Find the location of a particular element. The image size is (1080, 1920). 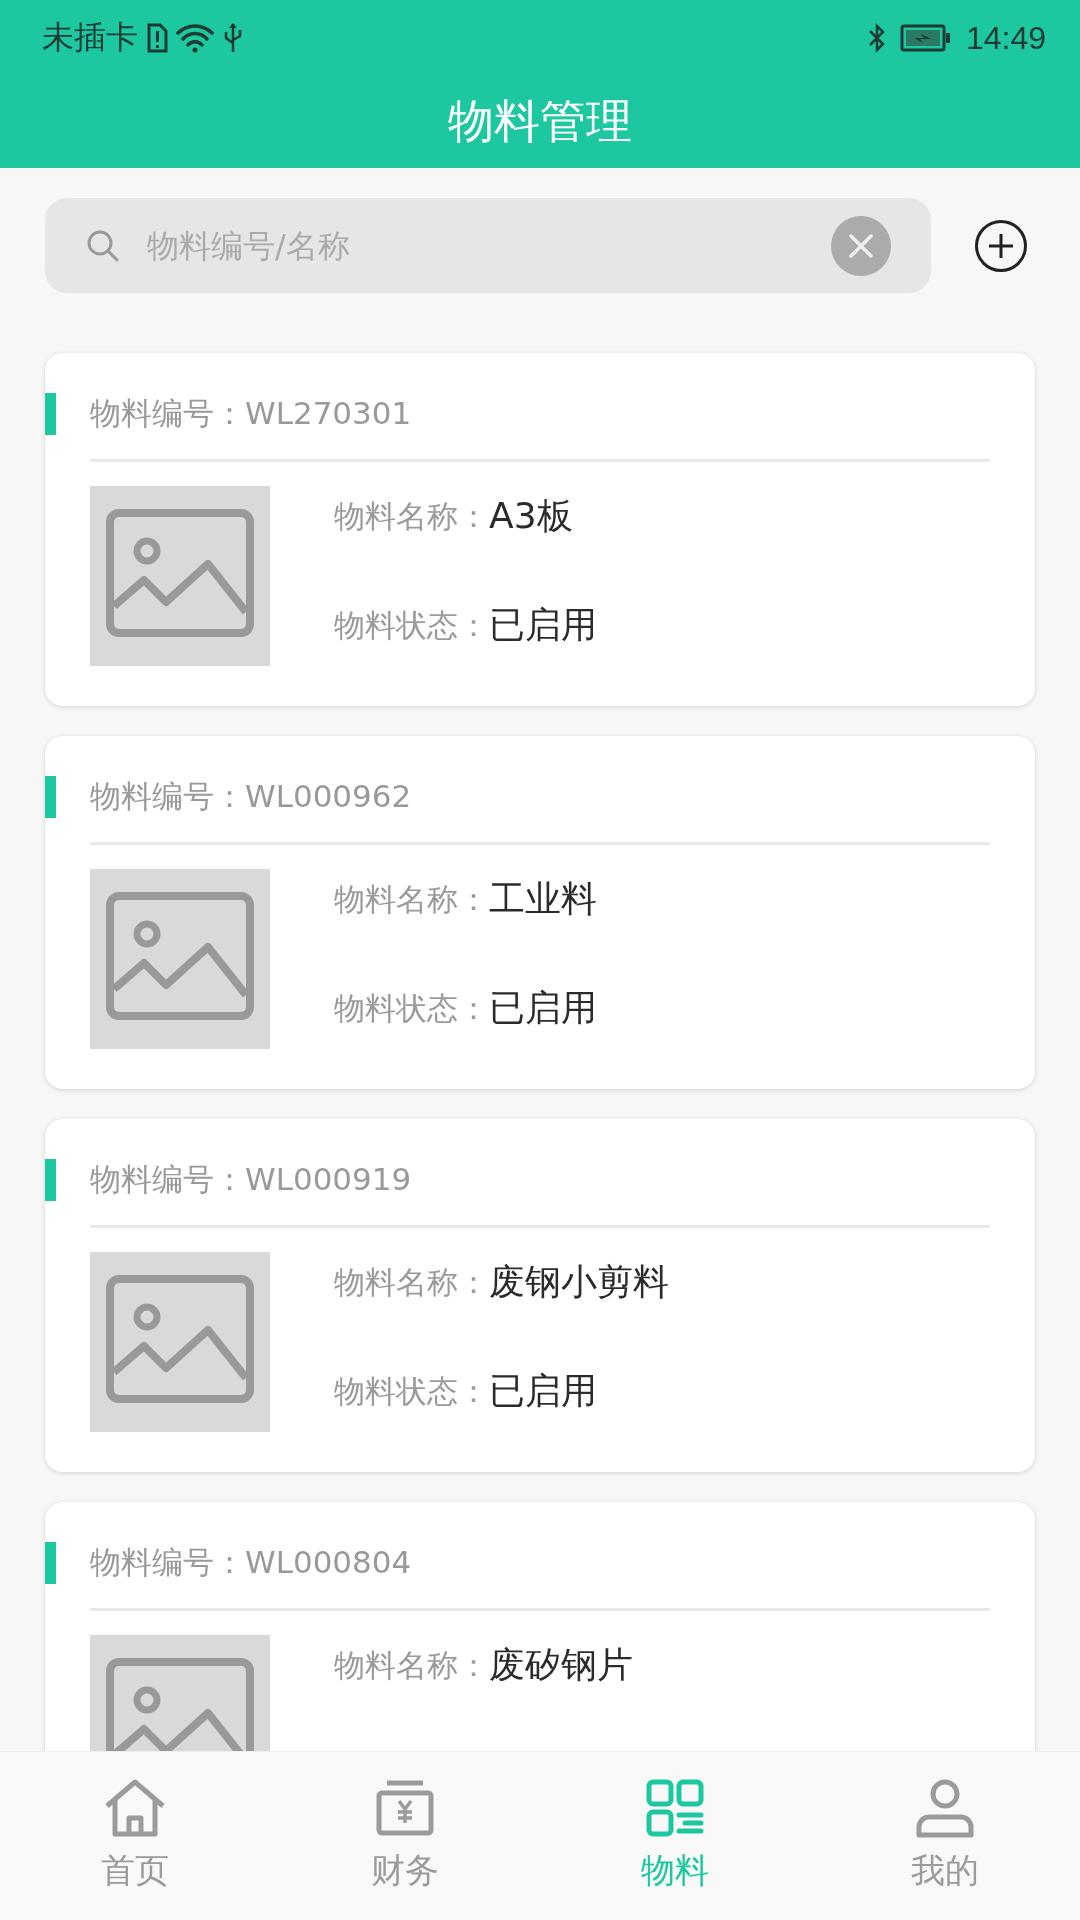

wifi-icon is located at coordinates (195, 38).